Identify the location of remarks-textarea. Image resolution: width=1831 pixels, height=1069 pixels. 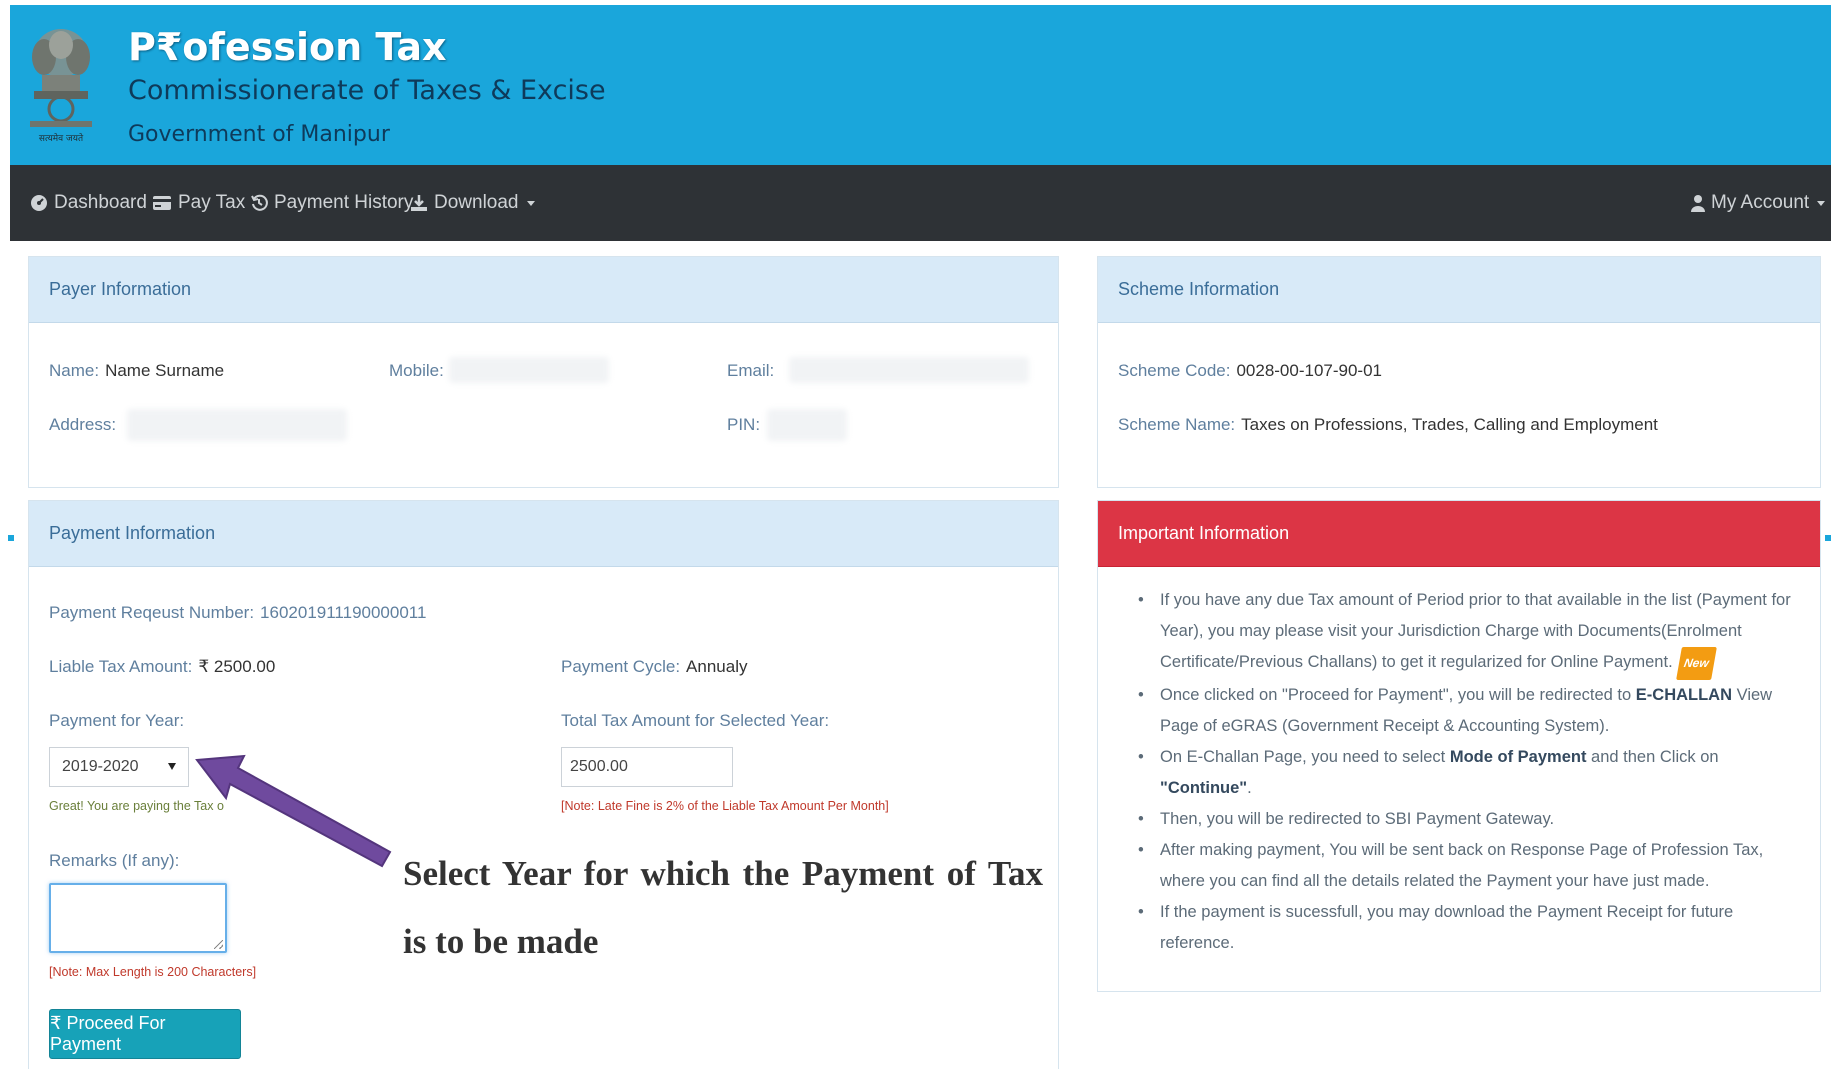
(138, 918).